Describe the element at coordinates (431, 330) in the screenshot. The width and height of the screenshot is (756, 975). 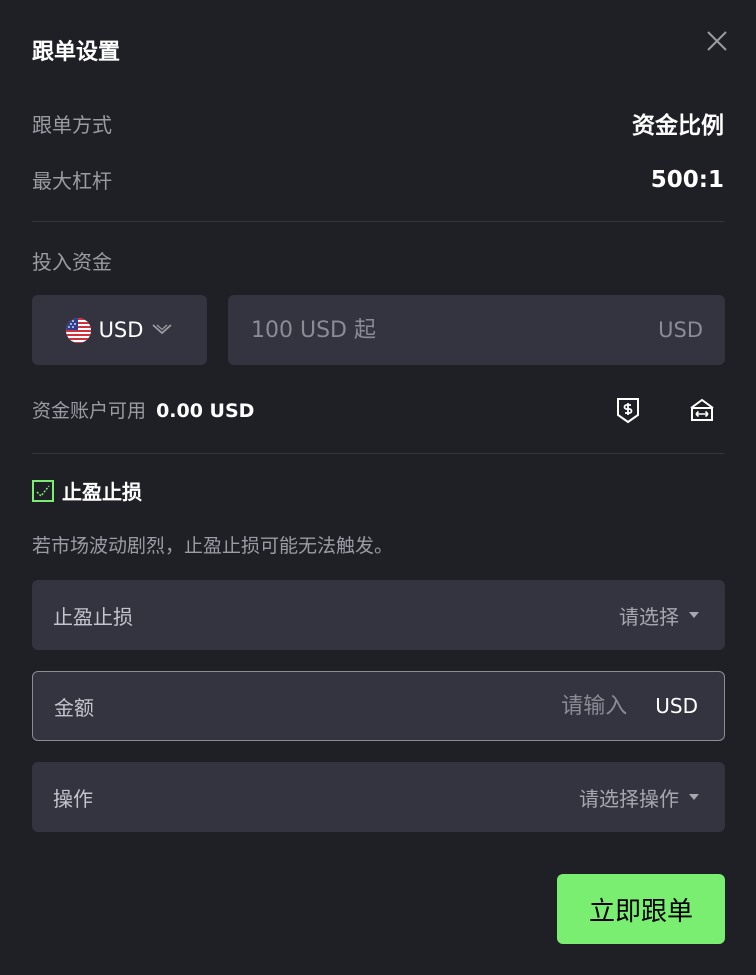
I see `investment-amount-input` at that location.